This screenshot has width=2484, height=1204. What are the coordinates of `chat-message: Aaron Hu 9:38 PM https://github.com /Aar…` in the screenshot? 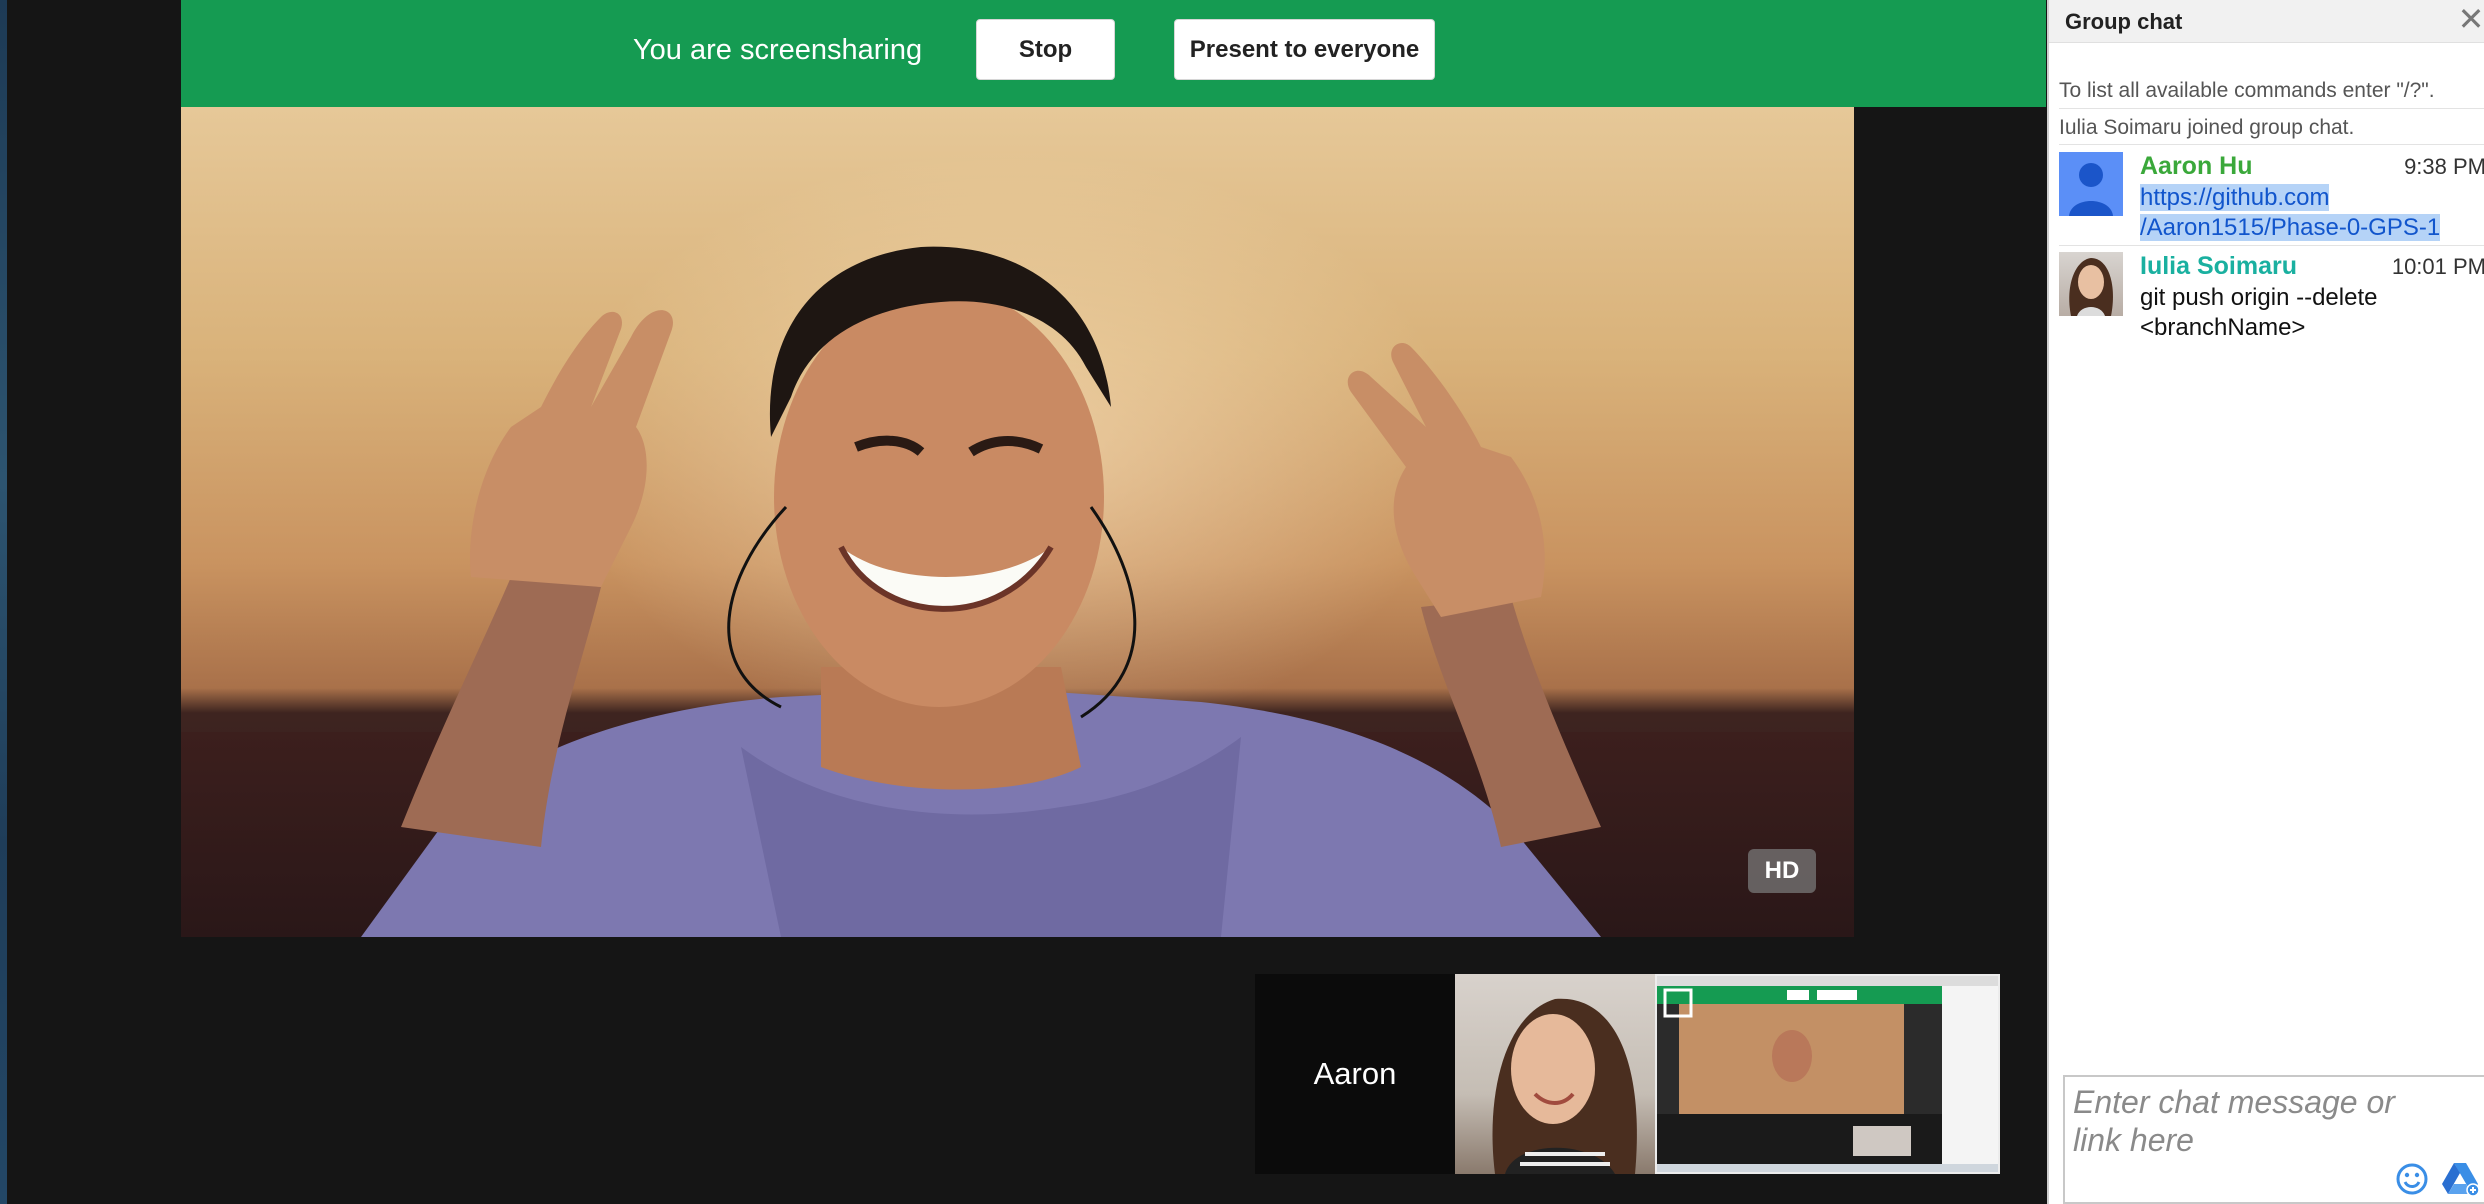 It's located at (2271, 197).